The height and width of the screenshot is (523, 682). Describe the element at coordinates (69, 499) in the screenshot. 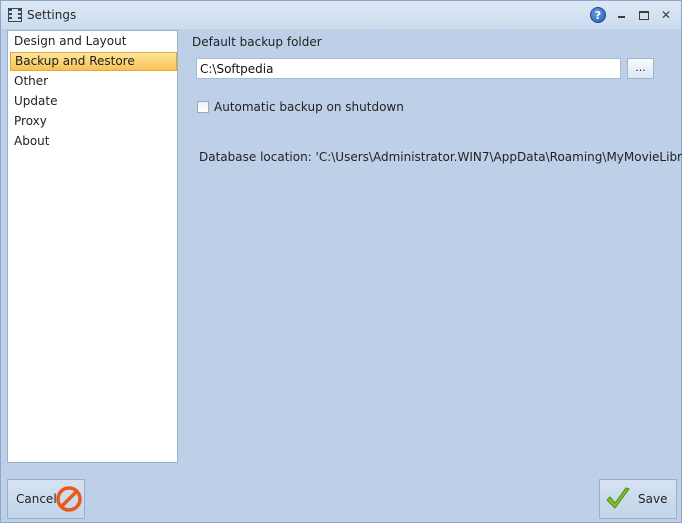

I see `no-entry-icon` at that location.